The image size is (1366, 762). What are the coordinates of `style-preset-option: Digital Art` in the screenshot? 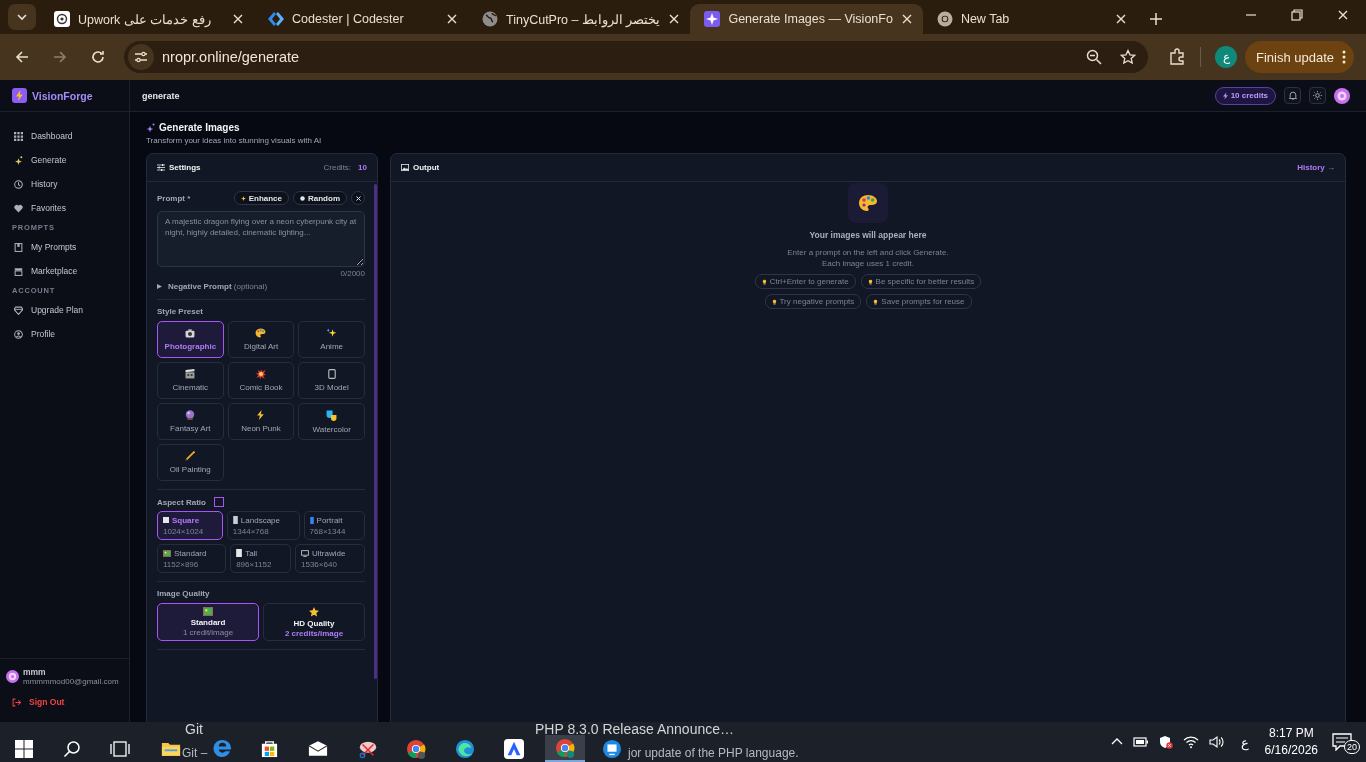 It's located at (261, 339).